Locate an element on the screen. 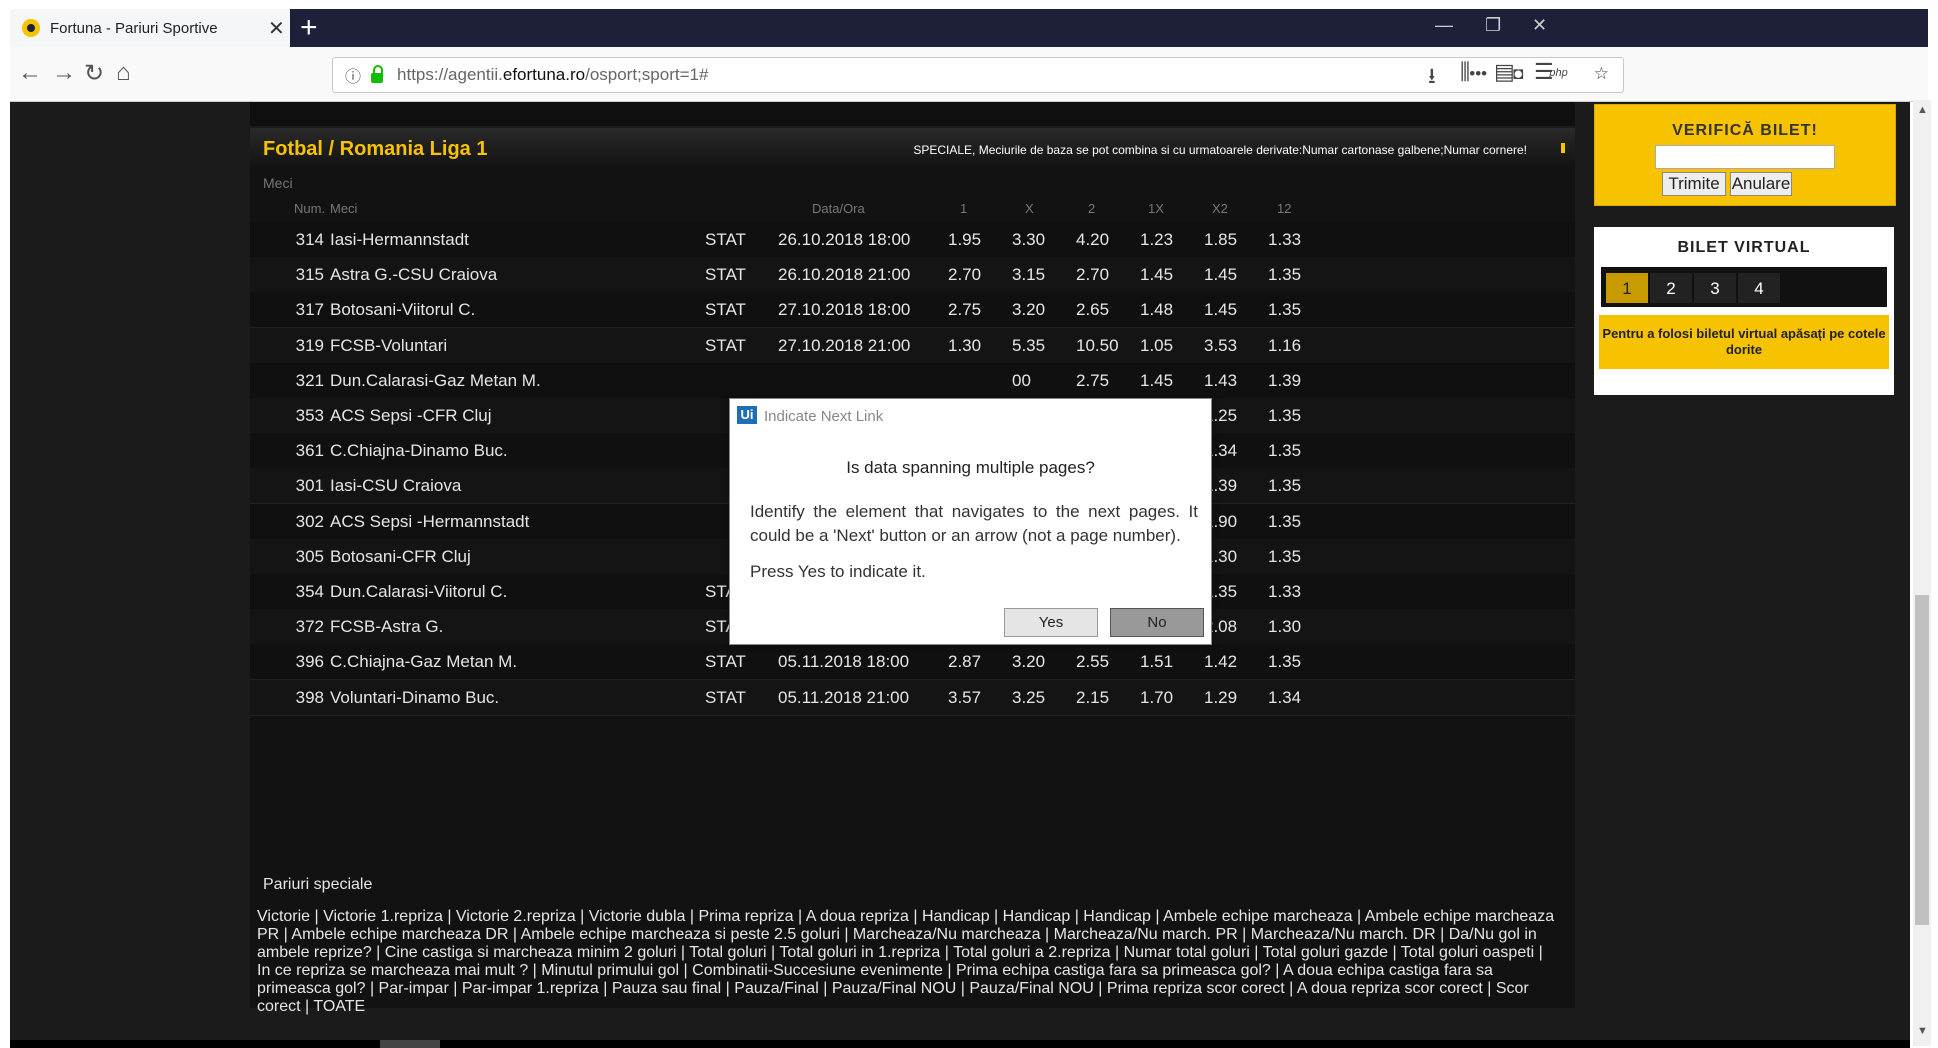 The width and height of the screenshot is (1938, 1048). special-bet-link: Par-impar 1.repriza is located at coordinates (530, 988).